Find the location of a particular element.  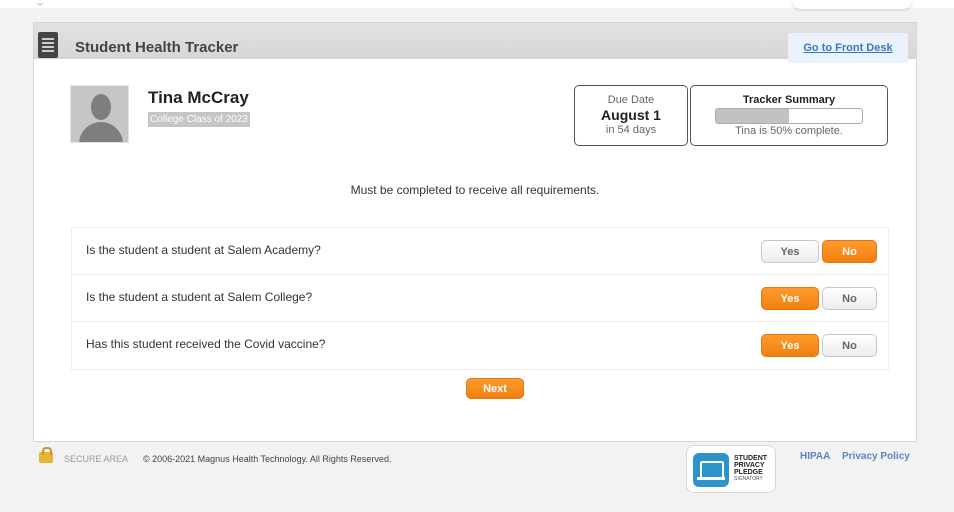

class-badge: College Class of 2023 is located at coordinates (199, 119).